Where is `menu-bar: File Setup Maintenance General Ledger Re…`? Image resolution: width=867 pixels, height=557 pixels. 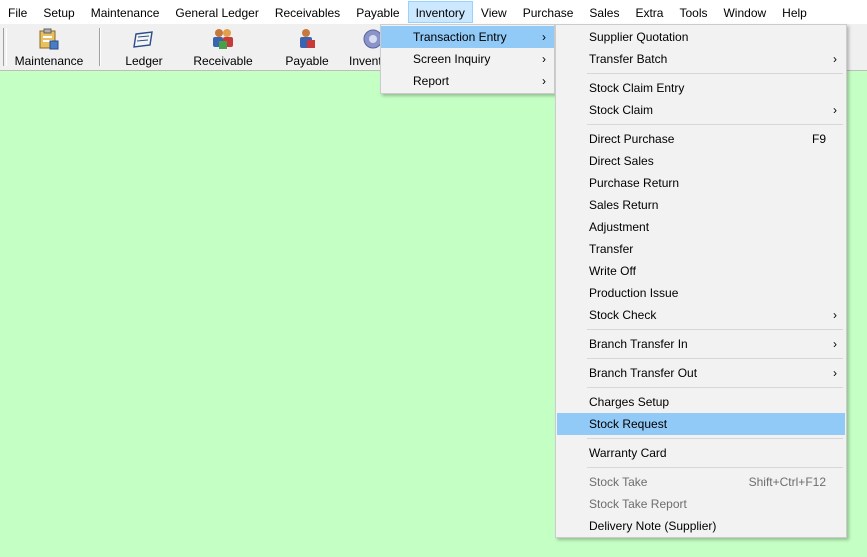 menu-bar: File Setup Maintenance General Ledger Re… is located at coordinates (433, 12).